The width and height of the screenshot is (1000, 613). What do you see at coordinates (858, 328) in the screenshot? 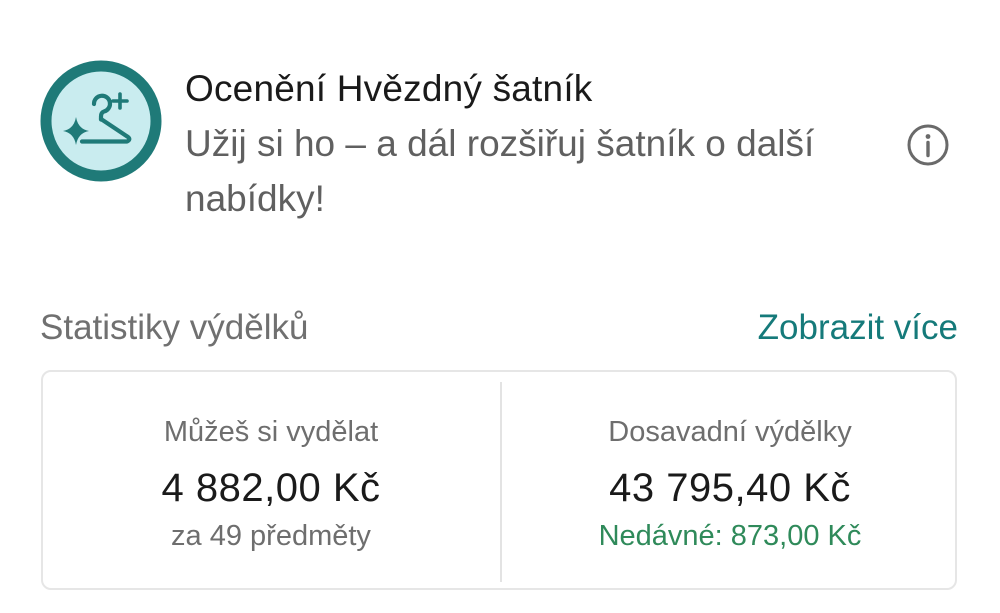
I see `show-more-link: Zobrazit více` at bounding box center [858, 328].